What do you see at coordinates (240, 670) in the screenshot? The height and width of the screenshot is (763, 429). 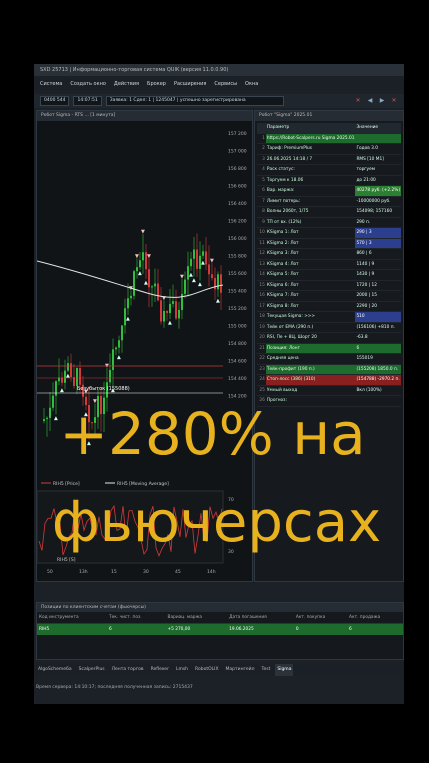 I see `tab-6: Мартингейл` at bounding box center [240, 670].